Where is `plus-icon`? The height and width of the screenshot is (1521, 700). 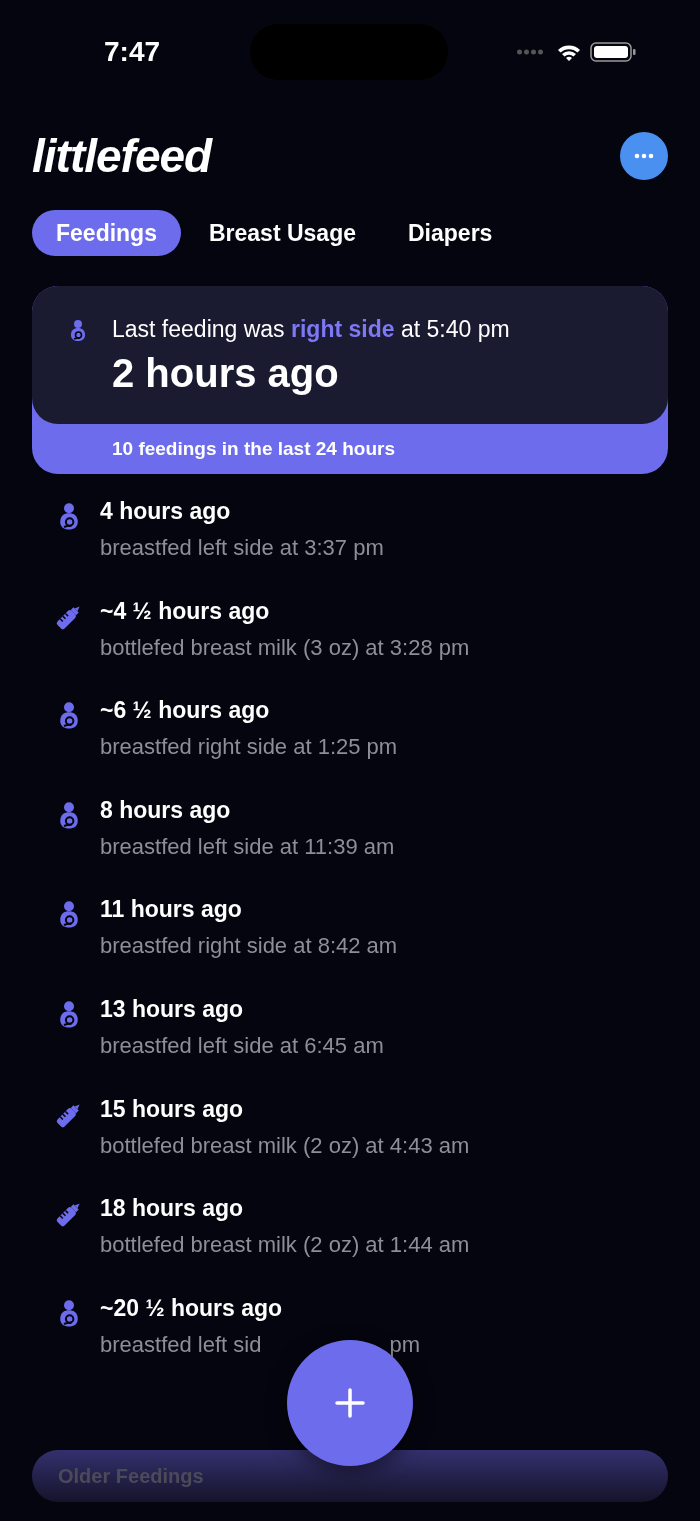
plus-icon is located at coordinates (350, 1403).